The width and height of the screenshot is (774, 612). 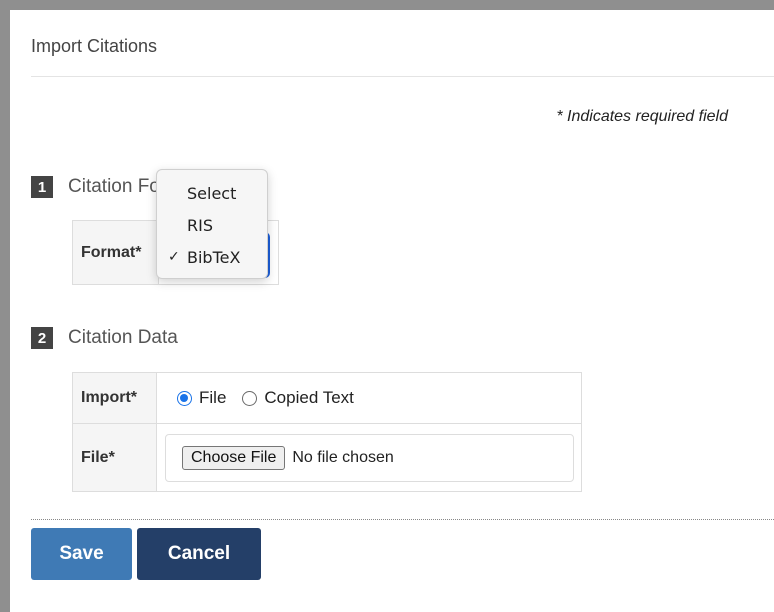 What do you see at coordinates (94, 46) in the screenshot?
I see `panel-title: Import Citations` at bounding box center [94, 46].